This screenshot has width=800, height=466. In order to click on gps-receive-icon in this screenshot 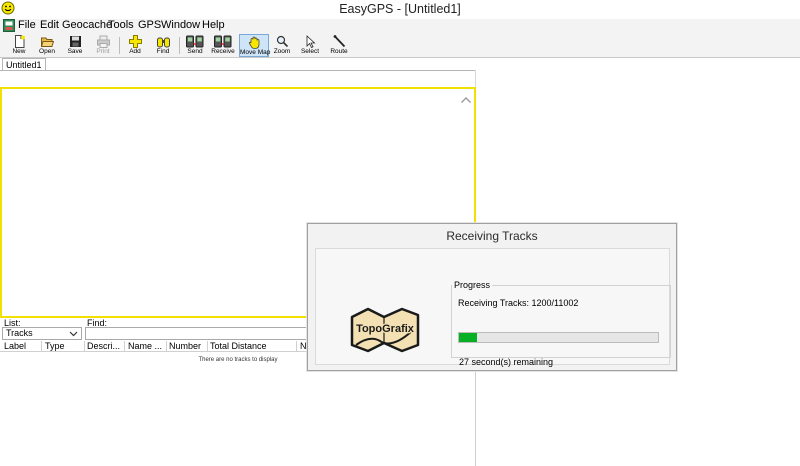, I will do `click(223, 41)`.